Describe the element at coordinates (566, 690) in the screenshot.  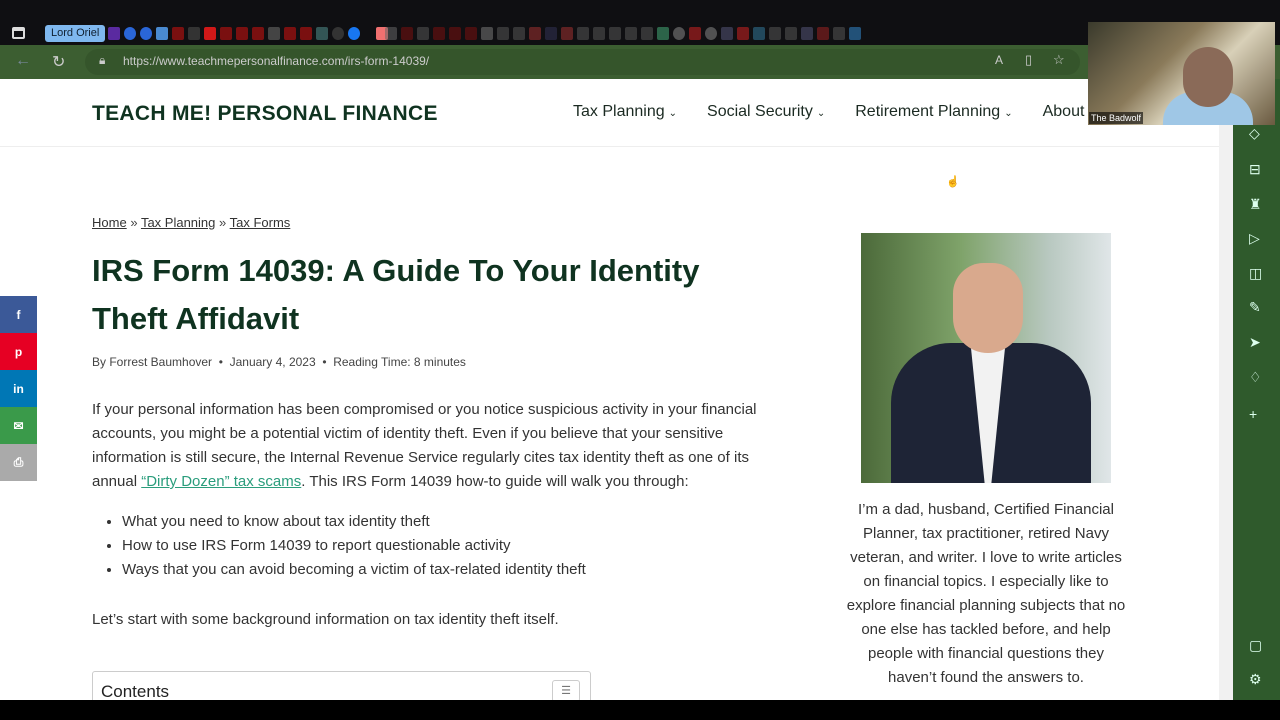
I see `toc-toggle-icon: ☰` at that location.